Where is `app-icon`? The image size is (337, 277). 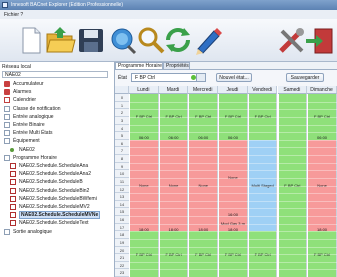
app-icon is located at coordinates (5, 5).